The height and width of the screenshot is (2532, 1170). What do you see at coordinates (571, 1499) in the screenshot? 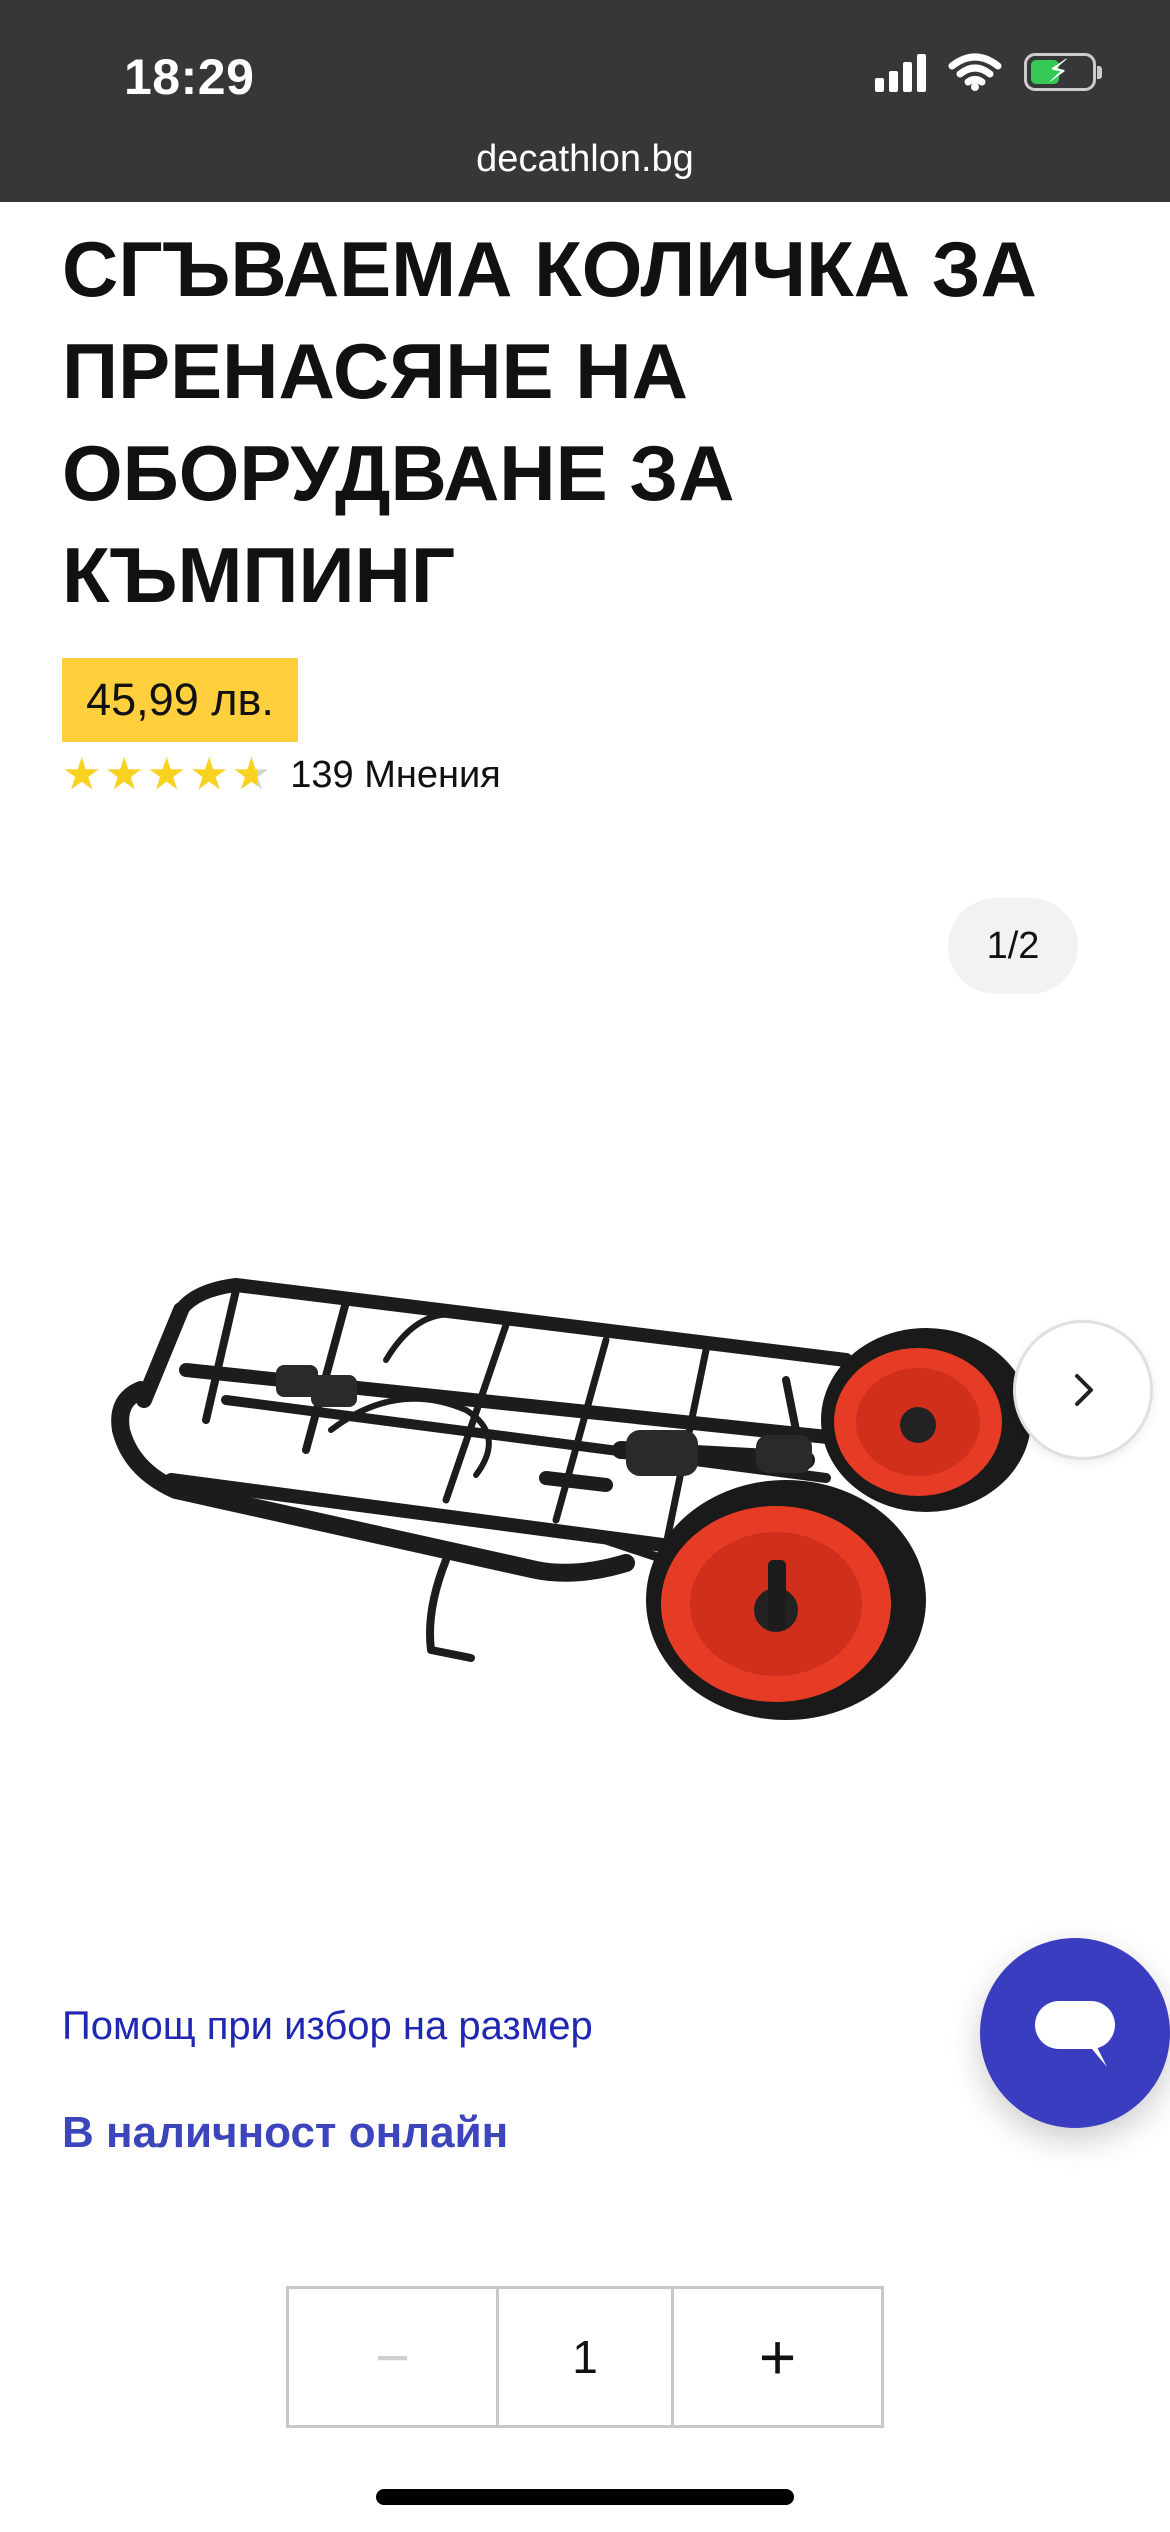
I see `product-image` at bounding box center [571, 1499].